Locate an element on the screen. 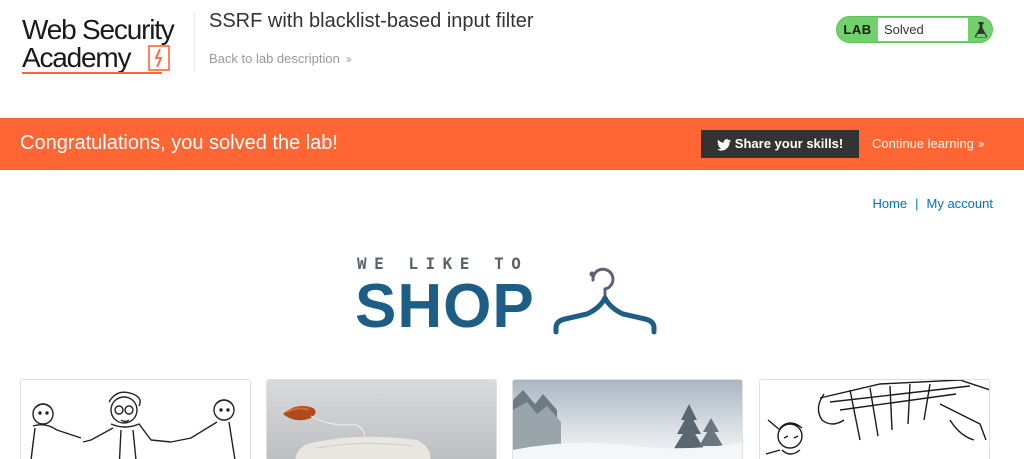 This screenshot has height=459, width=1024. lab-title: SSRF with blacklist-based input filter is located at coordinates (371, 21).